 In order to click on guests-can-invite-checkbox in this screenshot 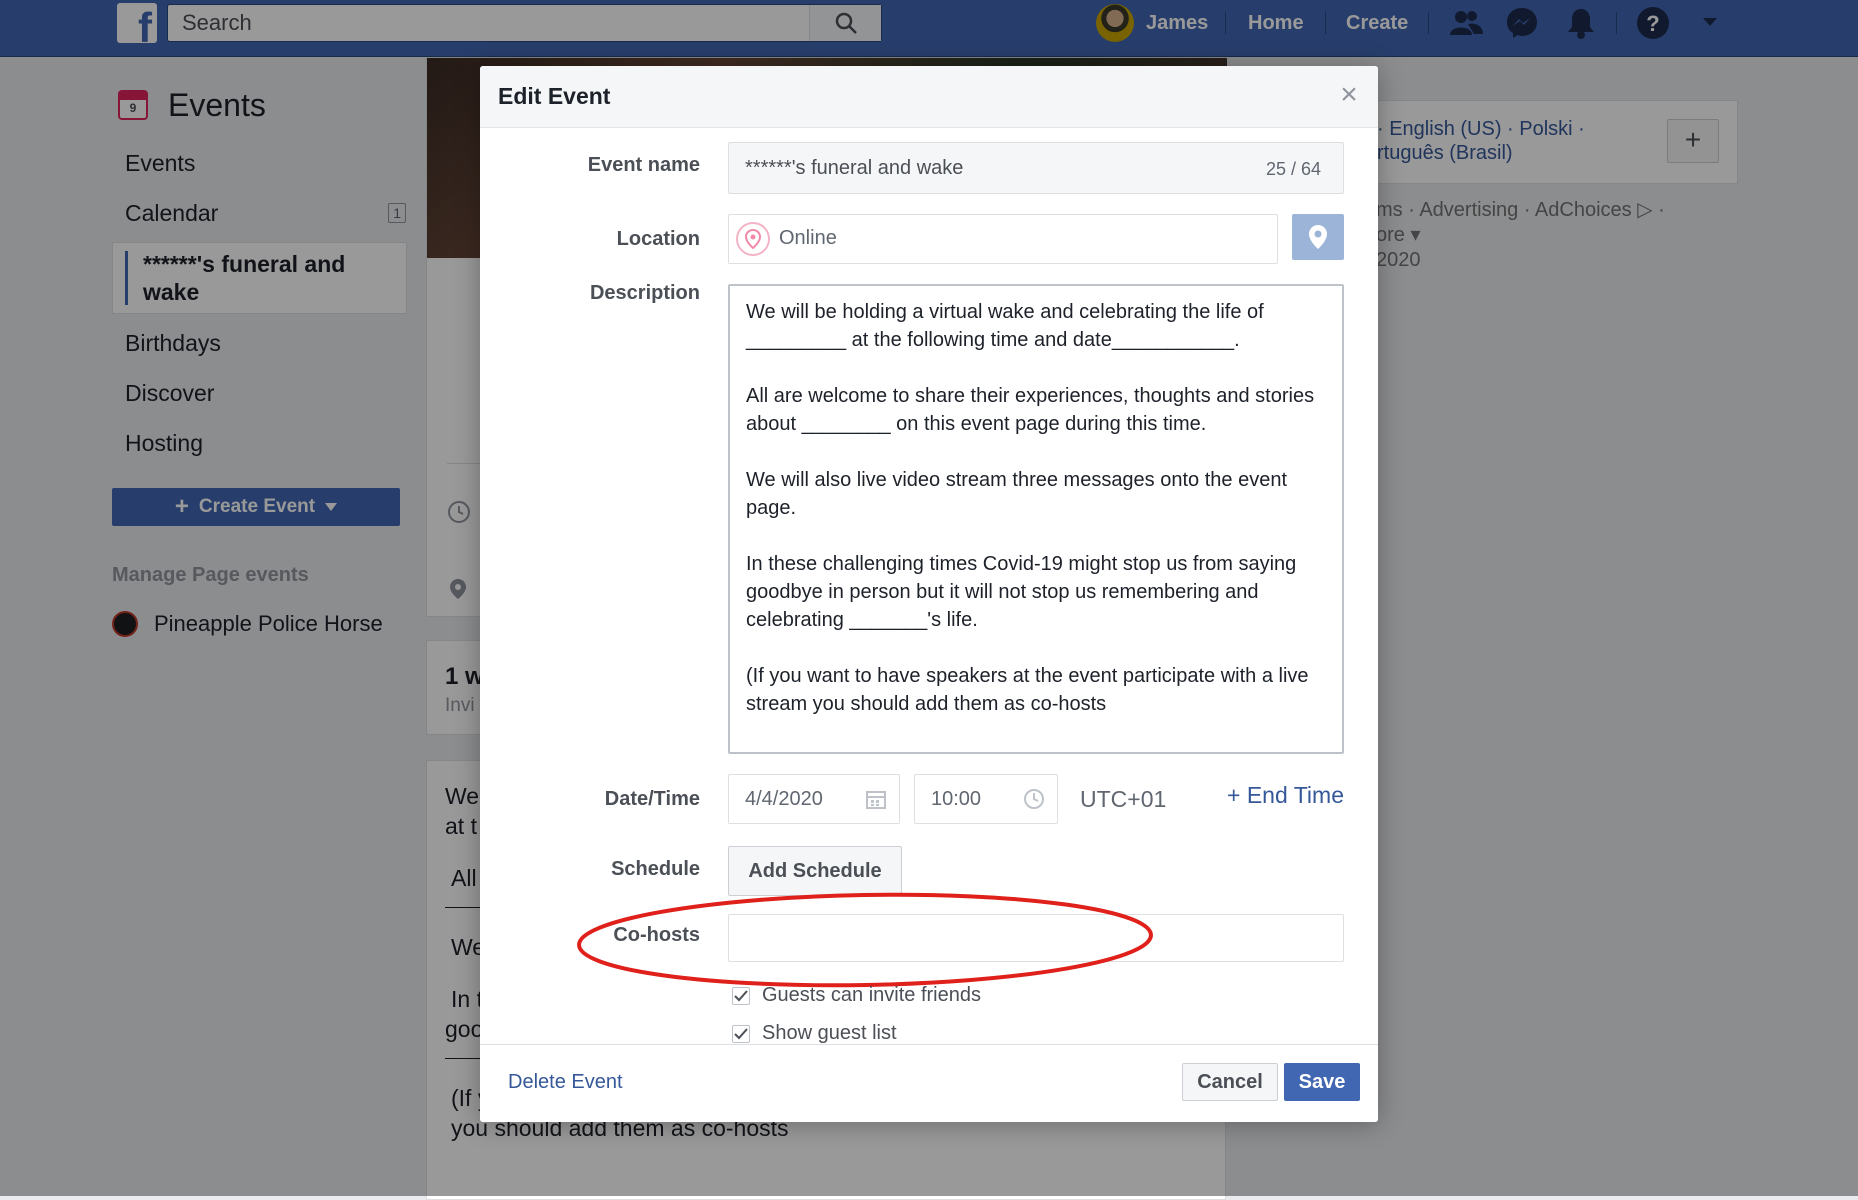, I will do `click(741, 995)`.